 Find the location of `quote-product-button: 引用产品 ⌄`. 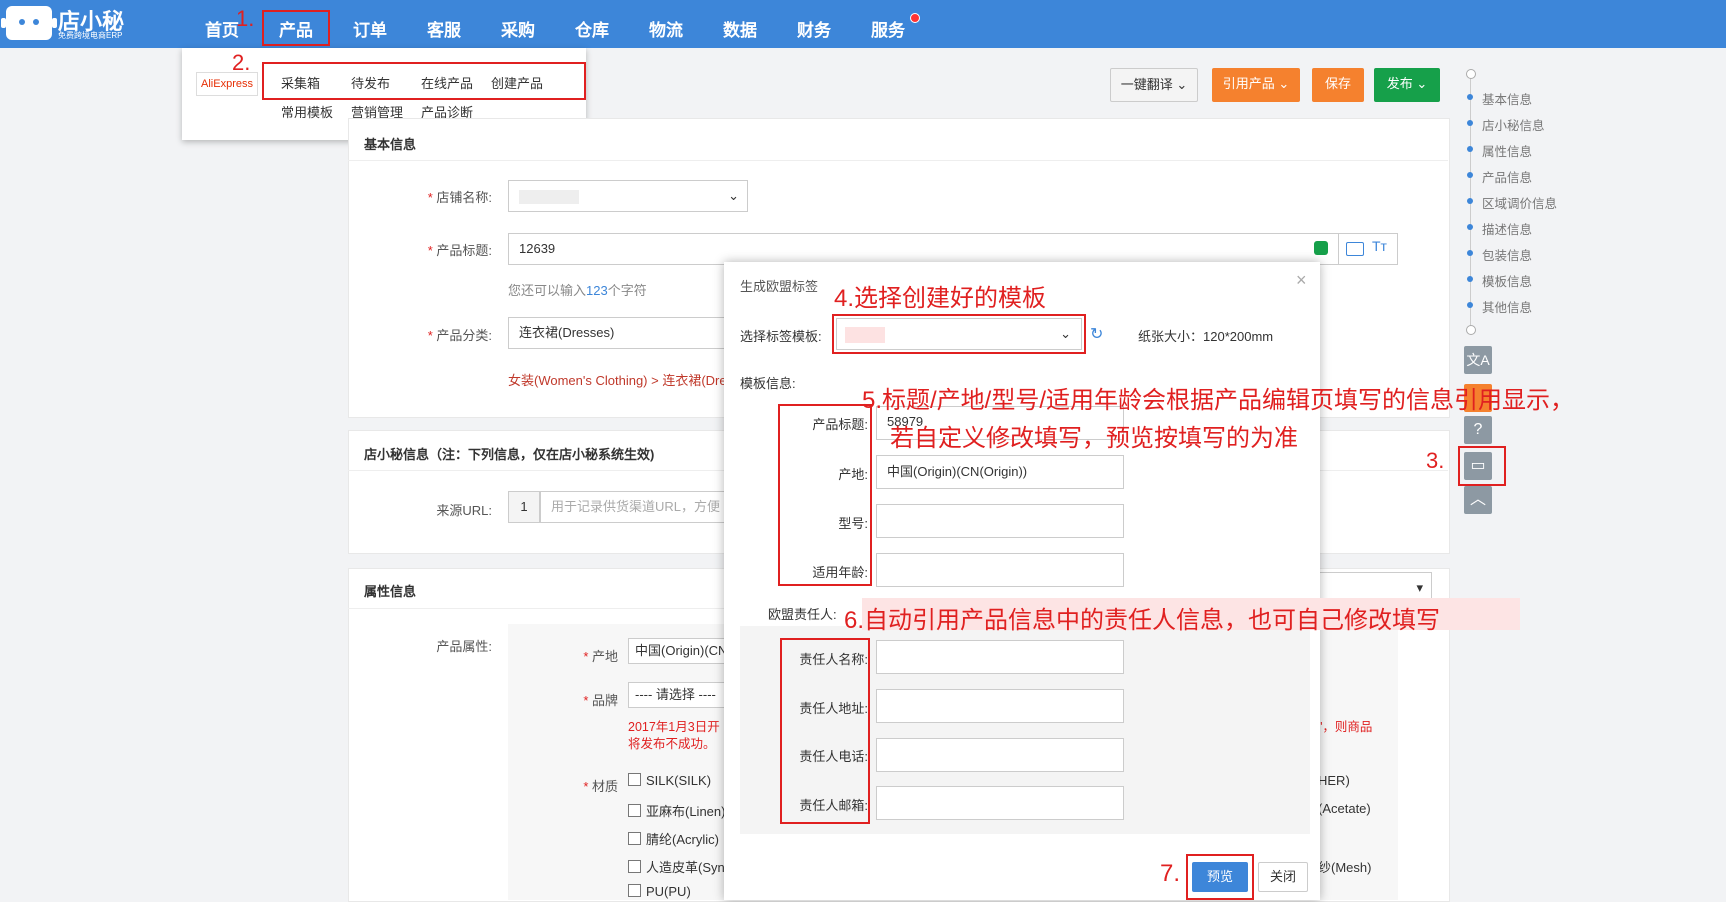

quote-product-button: 引用产品 ⌄ is located at coordinates (1256, 85).